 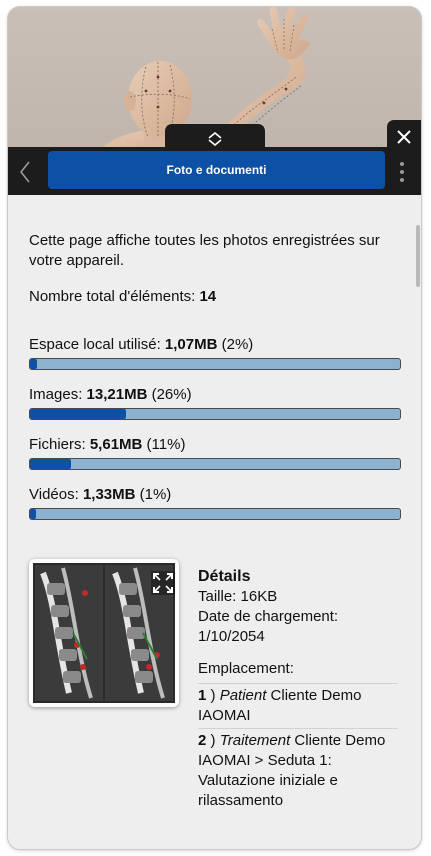 I want to click on total-items-label: Nombre total d'éléments:, so click(x=114, y=296).